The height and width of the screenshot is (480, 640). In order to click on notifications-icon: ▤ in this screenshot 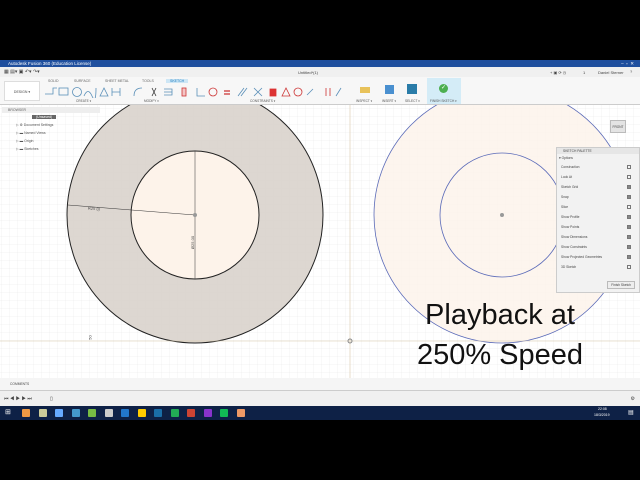, I will do `click(631, 412)`.